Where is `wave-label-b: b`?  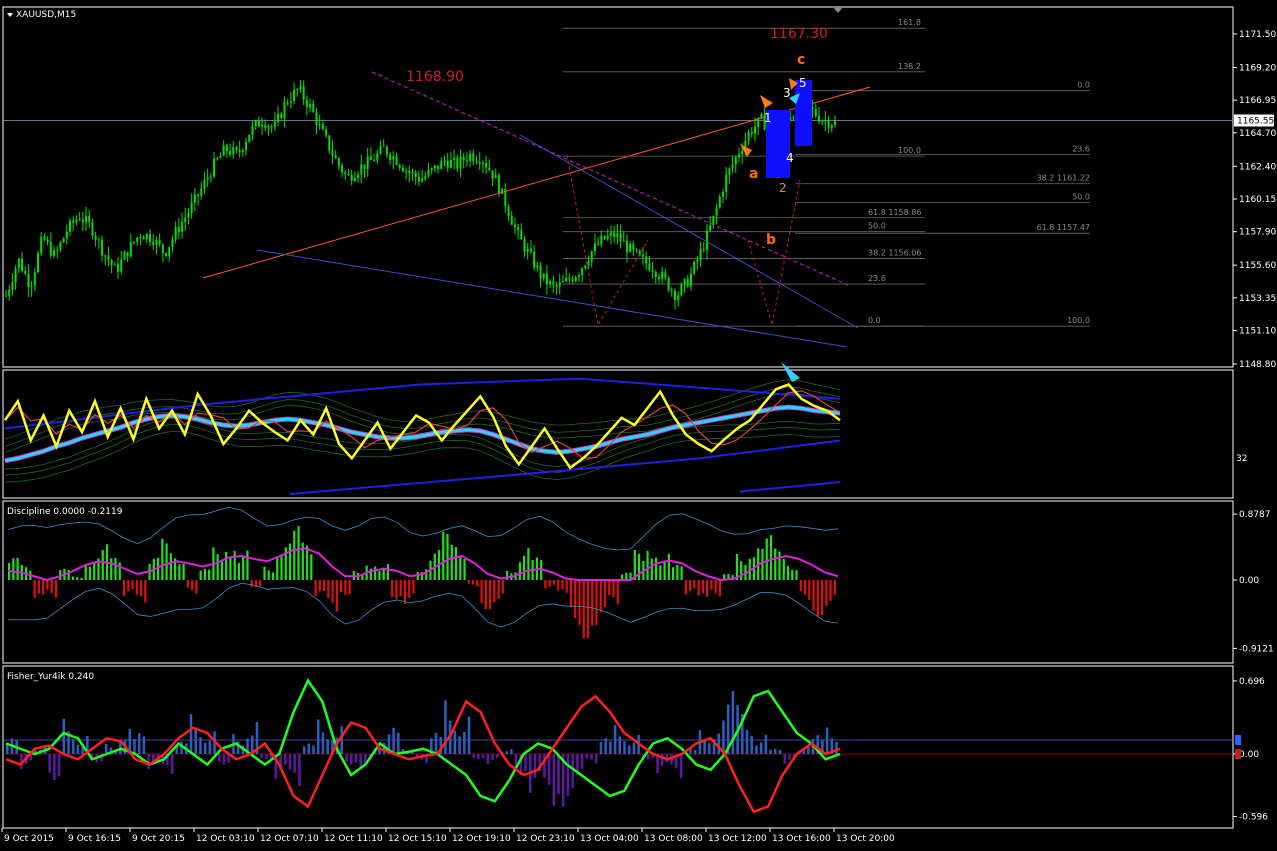 wave-label-b: b is located at coordinates (771, 240).